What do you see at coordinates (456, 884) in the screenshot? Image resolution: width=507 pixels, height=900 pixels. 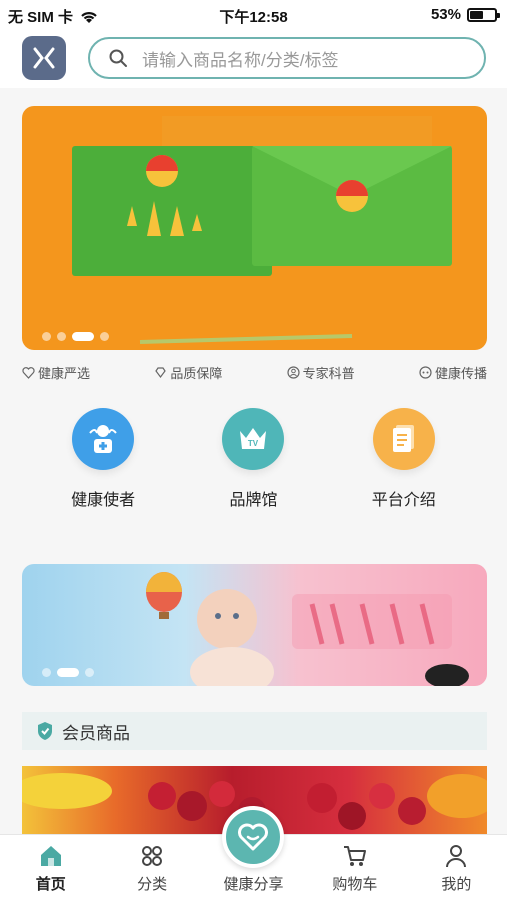 I see `tab-label: 我的` at bounding box center [456, 884].